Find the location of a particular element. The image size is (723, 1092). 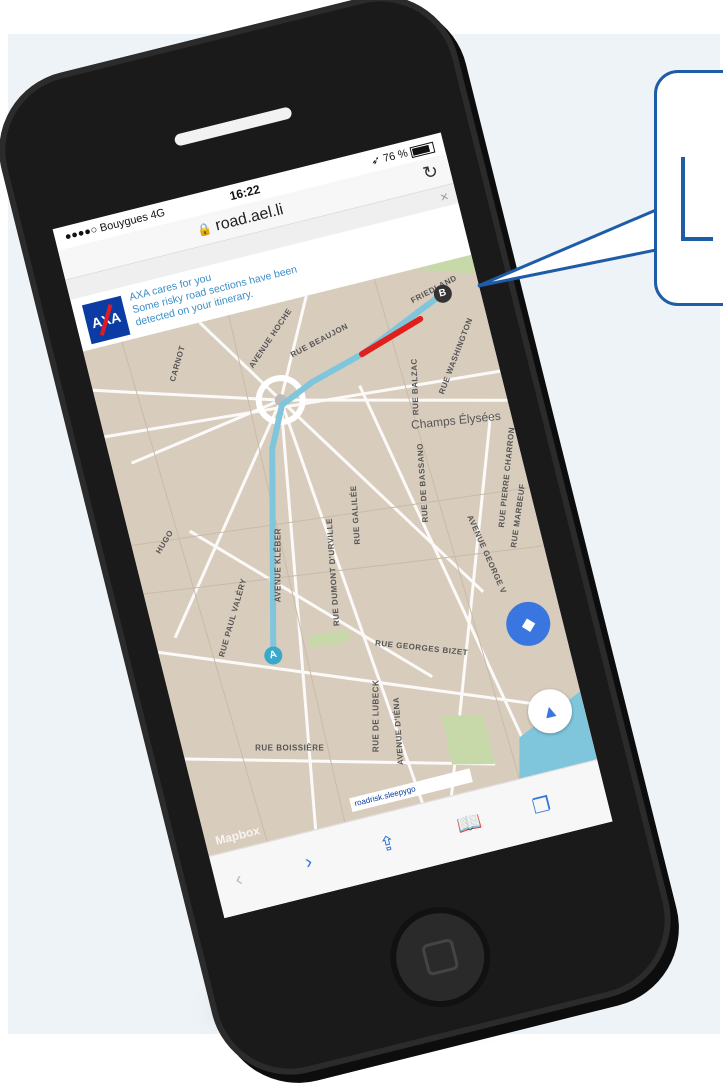

share-icon: ⇪ is located at coordinates (388, 844).